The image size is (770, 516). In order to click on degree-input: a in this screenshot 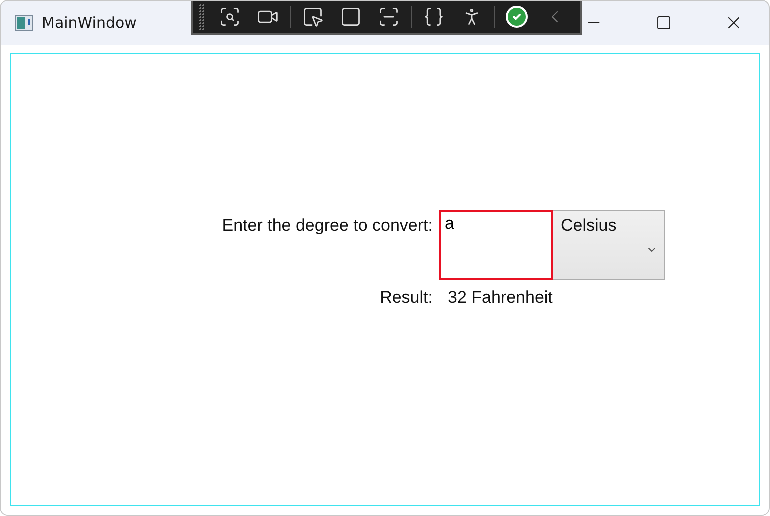, I will do `click(496, 245)`.